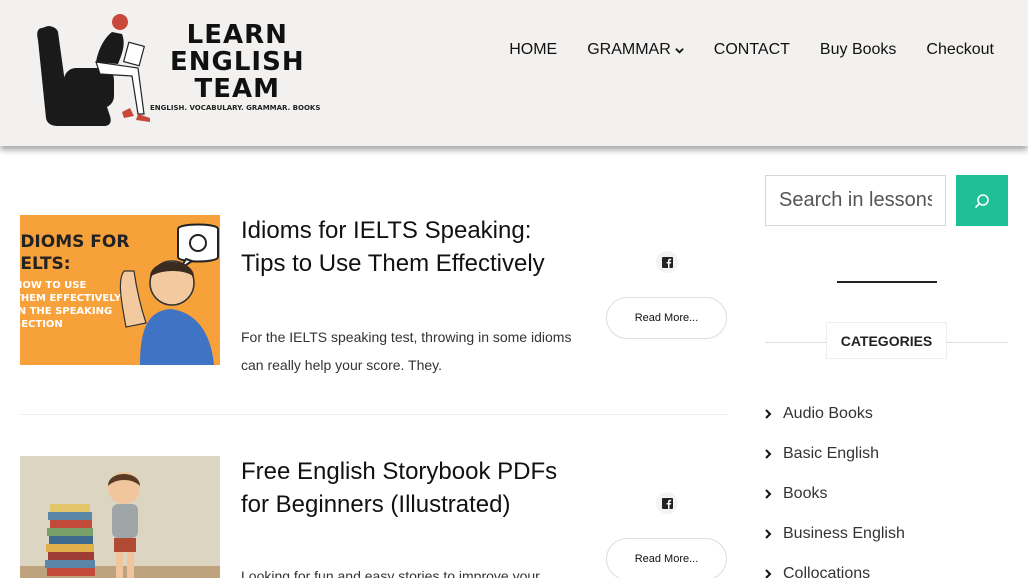 This screenshot has width=1028, height=578. I want to click on logo-line-1: LEARN, so click(237, 35).